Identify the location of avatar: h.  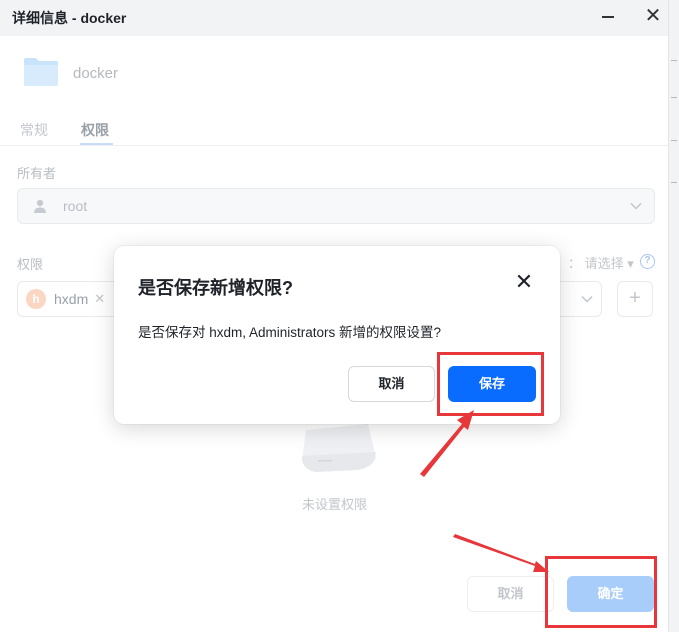
(36, 299).